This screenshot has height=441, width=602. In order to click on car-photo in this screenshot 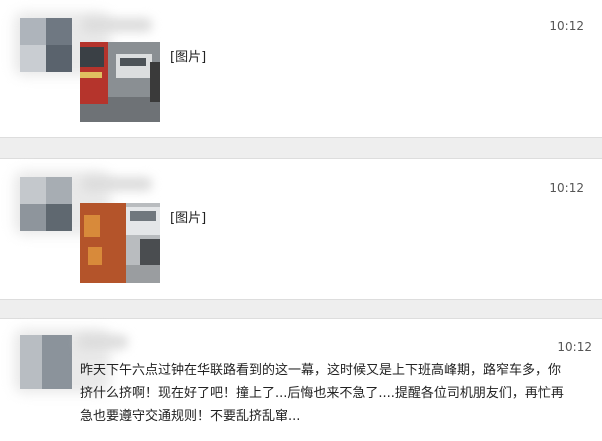, I will do `click(120, 243)`.